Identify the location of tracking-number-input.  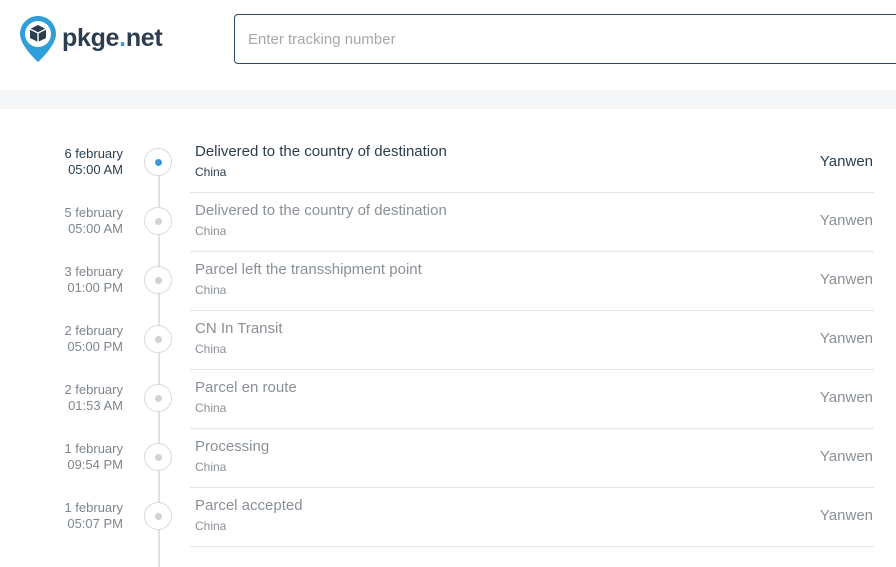
(548, 39).